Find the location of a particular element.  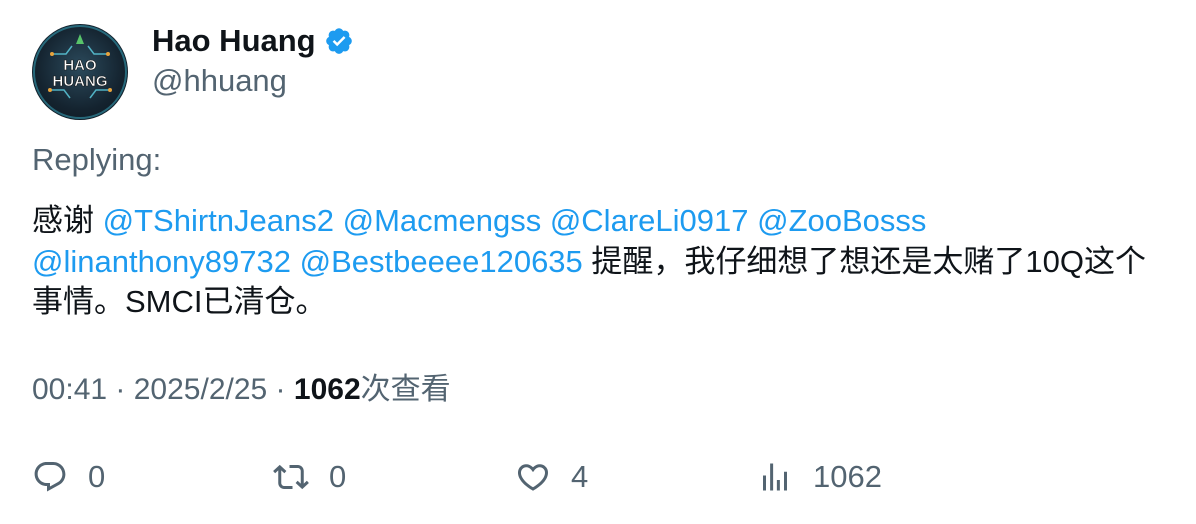

tweet-time: 00:41 is located at coordinates (69, 389).